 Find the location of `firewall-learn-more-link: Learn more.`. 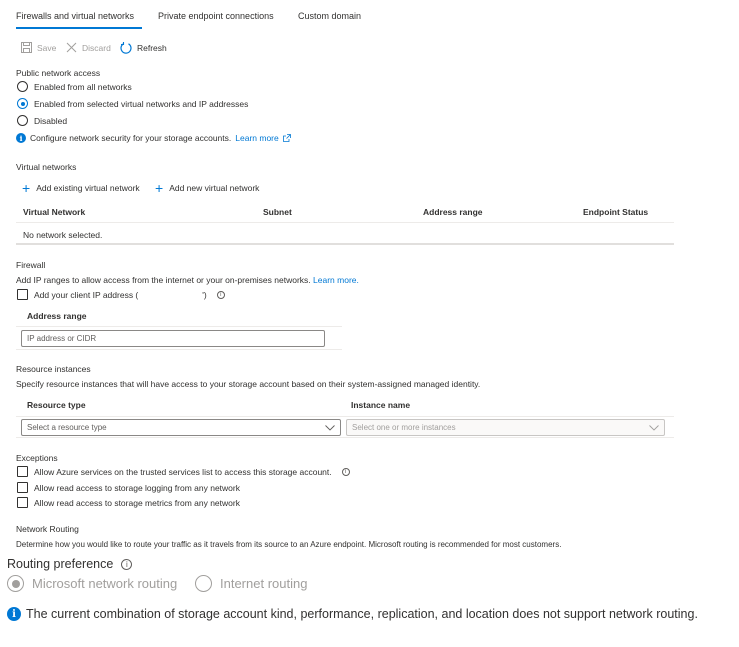

firewall-learn-more-link: Learn more. is located at coordinates (336, 280).